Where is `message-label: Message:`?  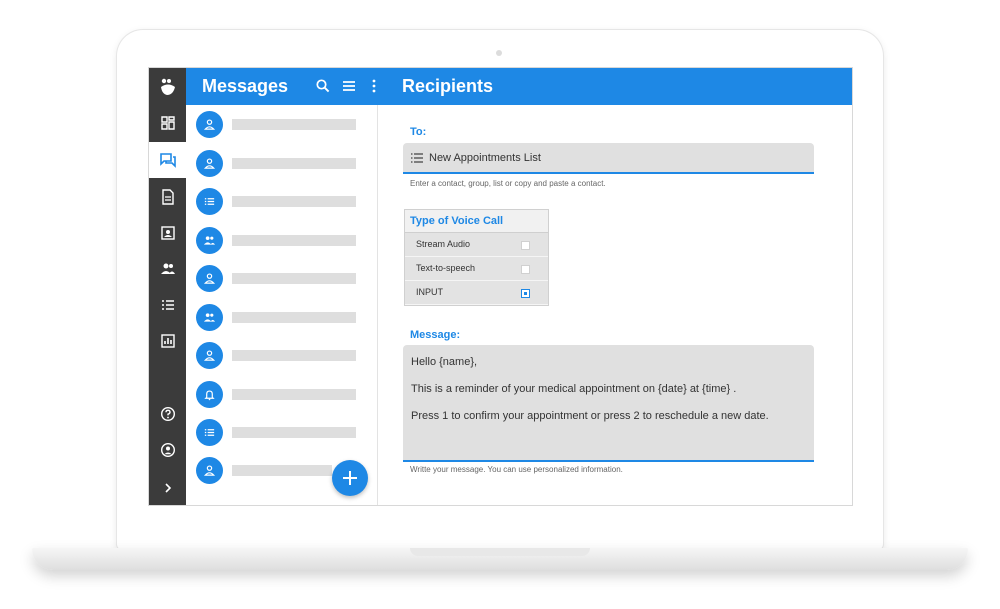 message-label: Message: is located at coordinates (435, 335).